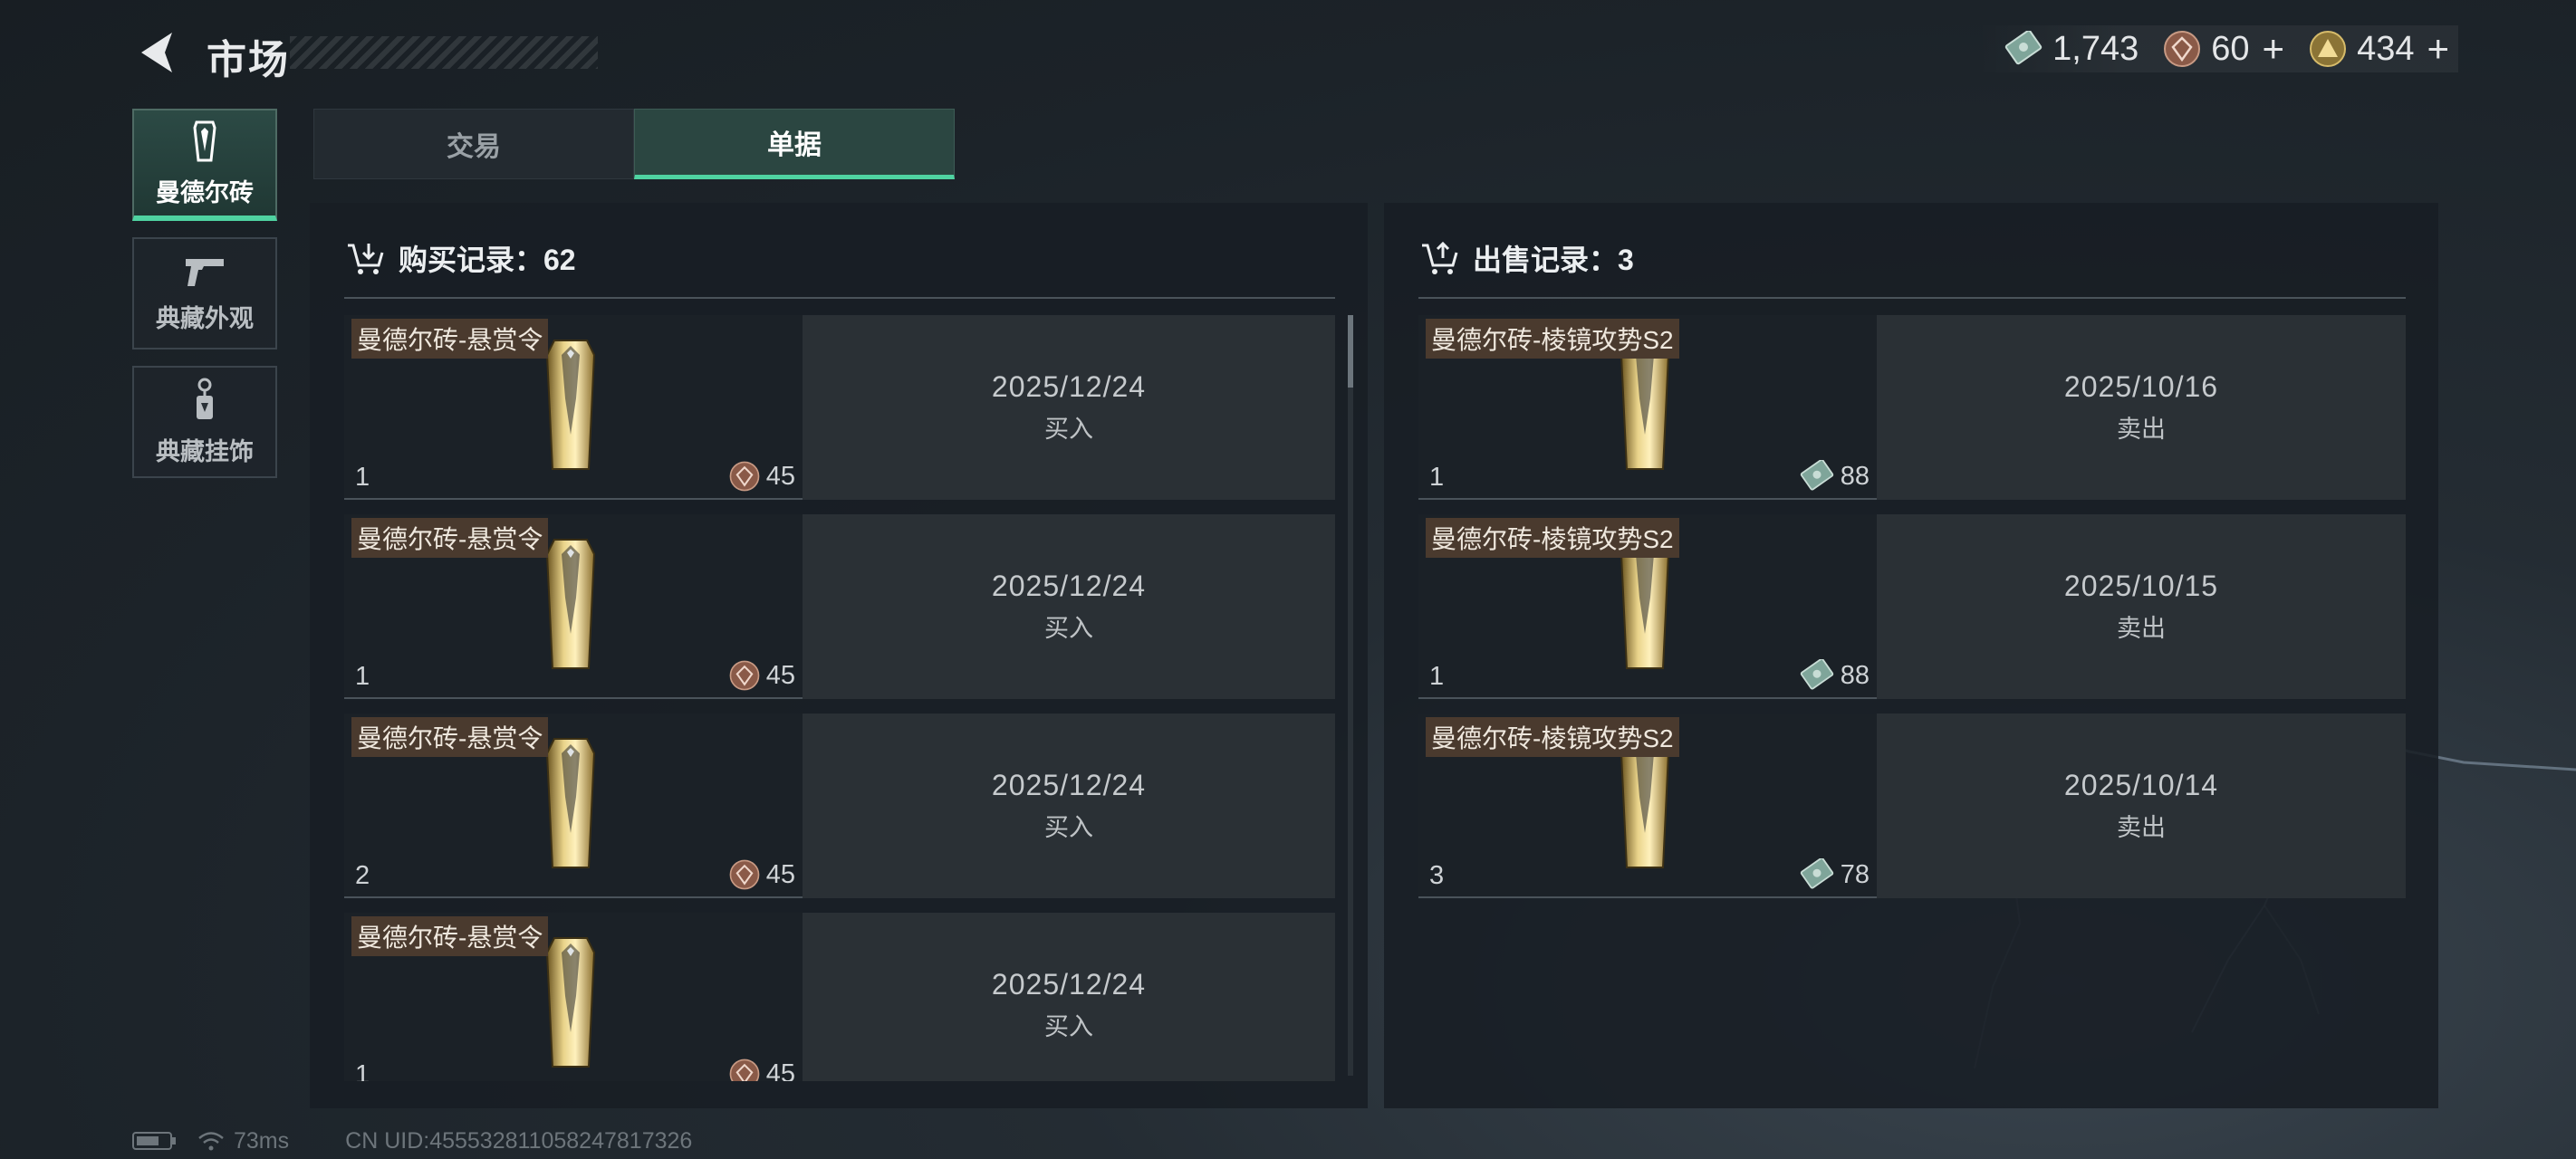 This screenshot has width=2576, height=1159. What do you see at coordinates (205, 398) in the screenshot?
I see `charm-icon` at bounding box center [205, 398].